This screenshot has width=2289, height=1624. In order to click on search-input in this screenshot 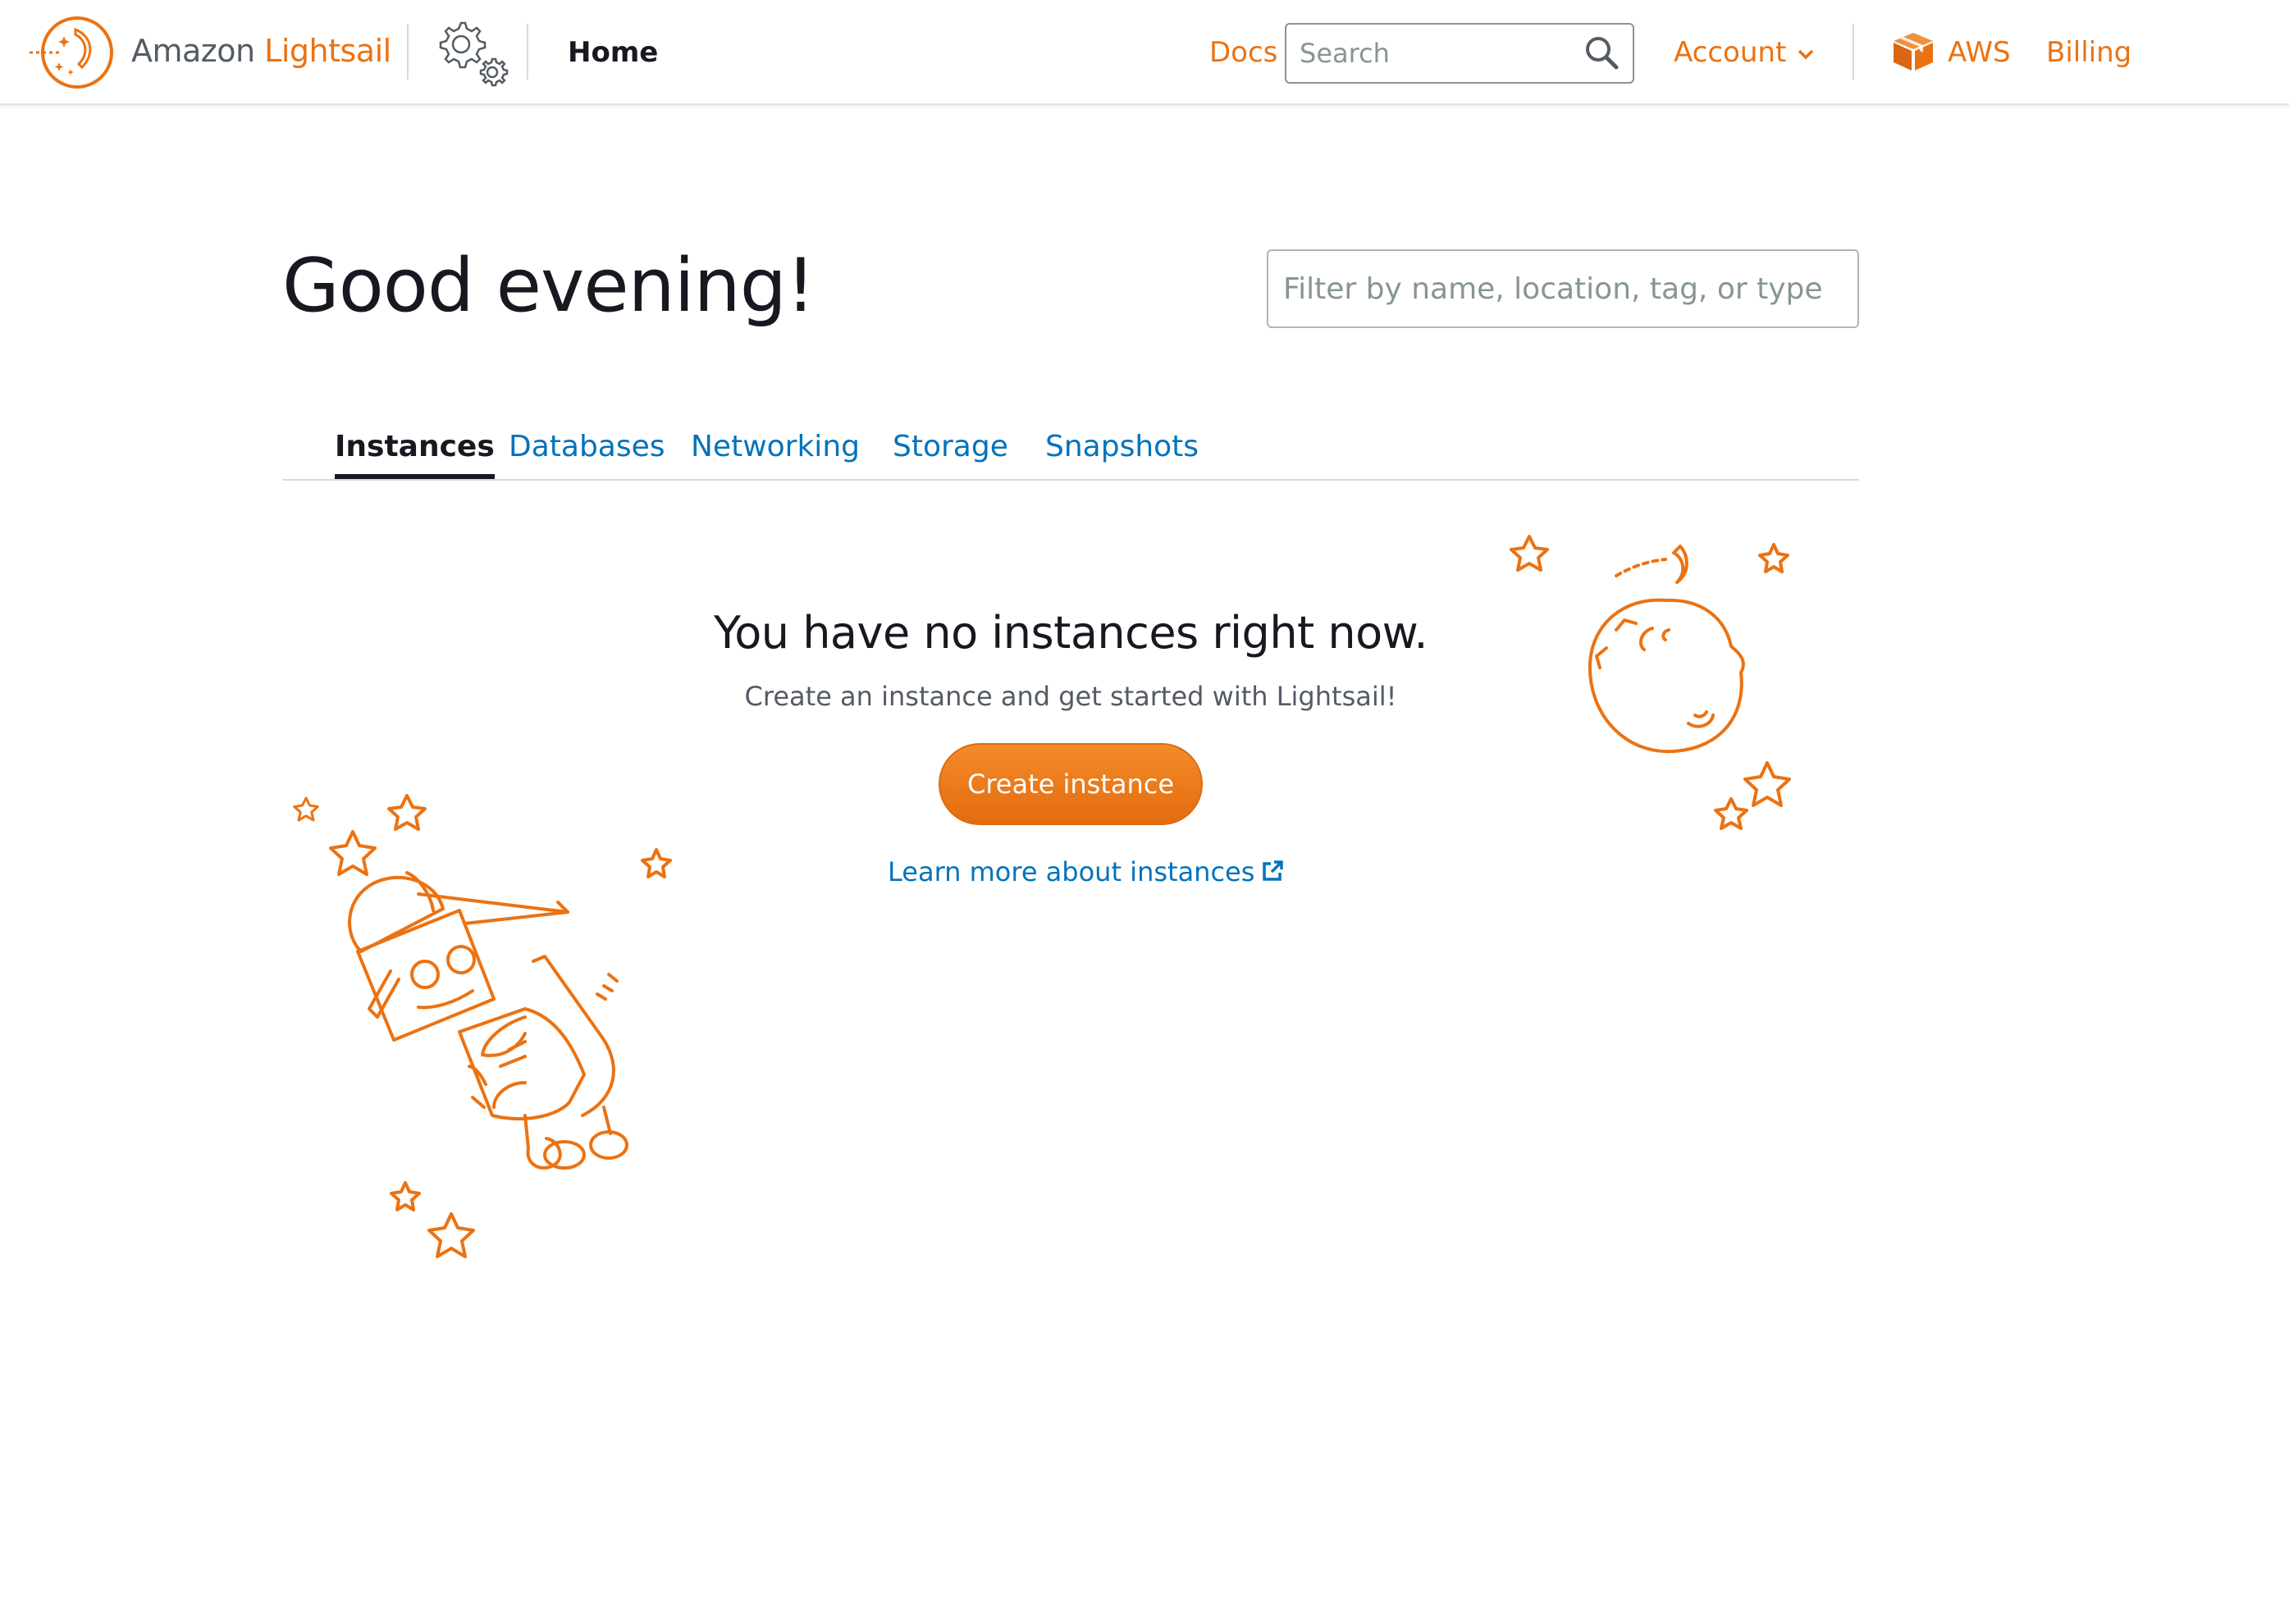, I will do `click(1432, 53)`.